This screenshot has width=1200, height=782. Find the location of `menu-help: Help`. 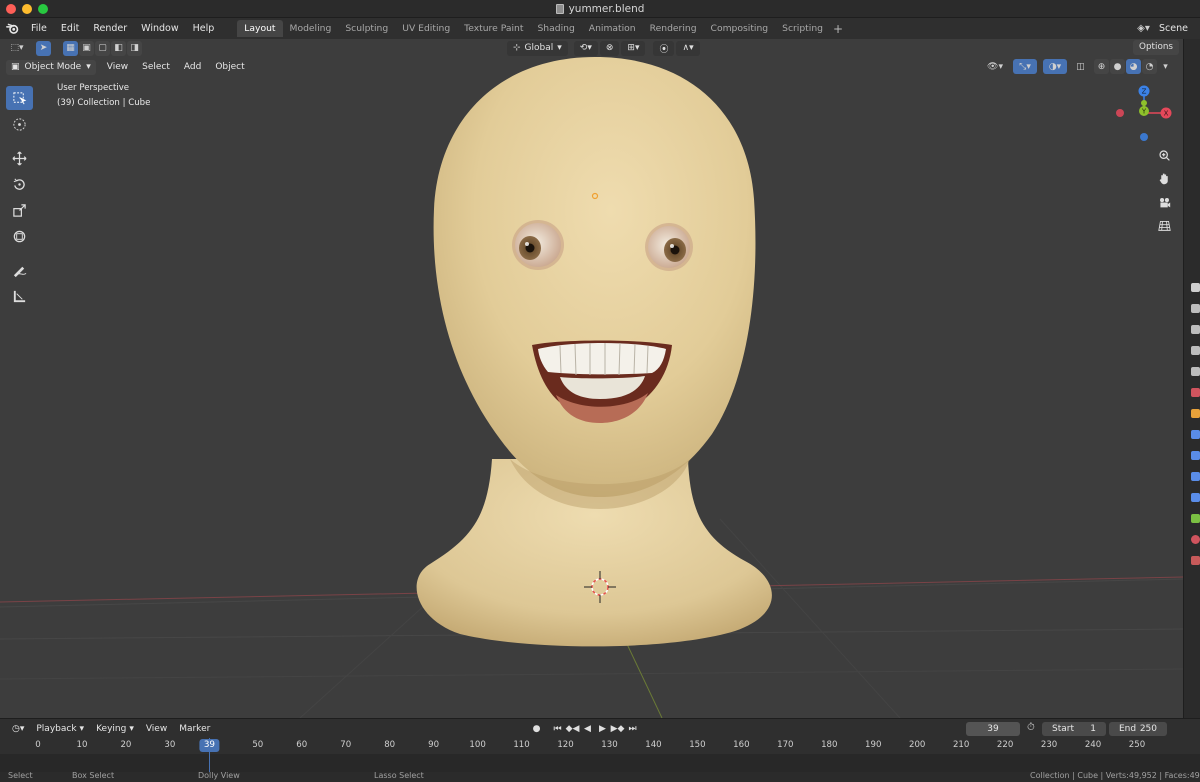

menu-help: Help is located at coordinates (204, 28).